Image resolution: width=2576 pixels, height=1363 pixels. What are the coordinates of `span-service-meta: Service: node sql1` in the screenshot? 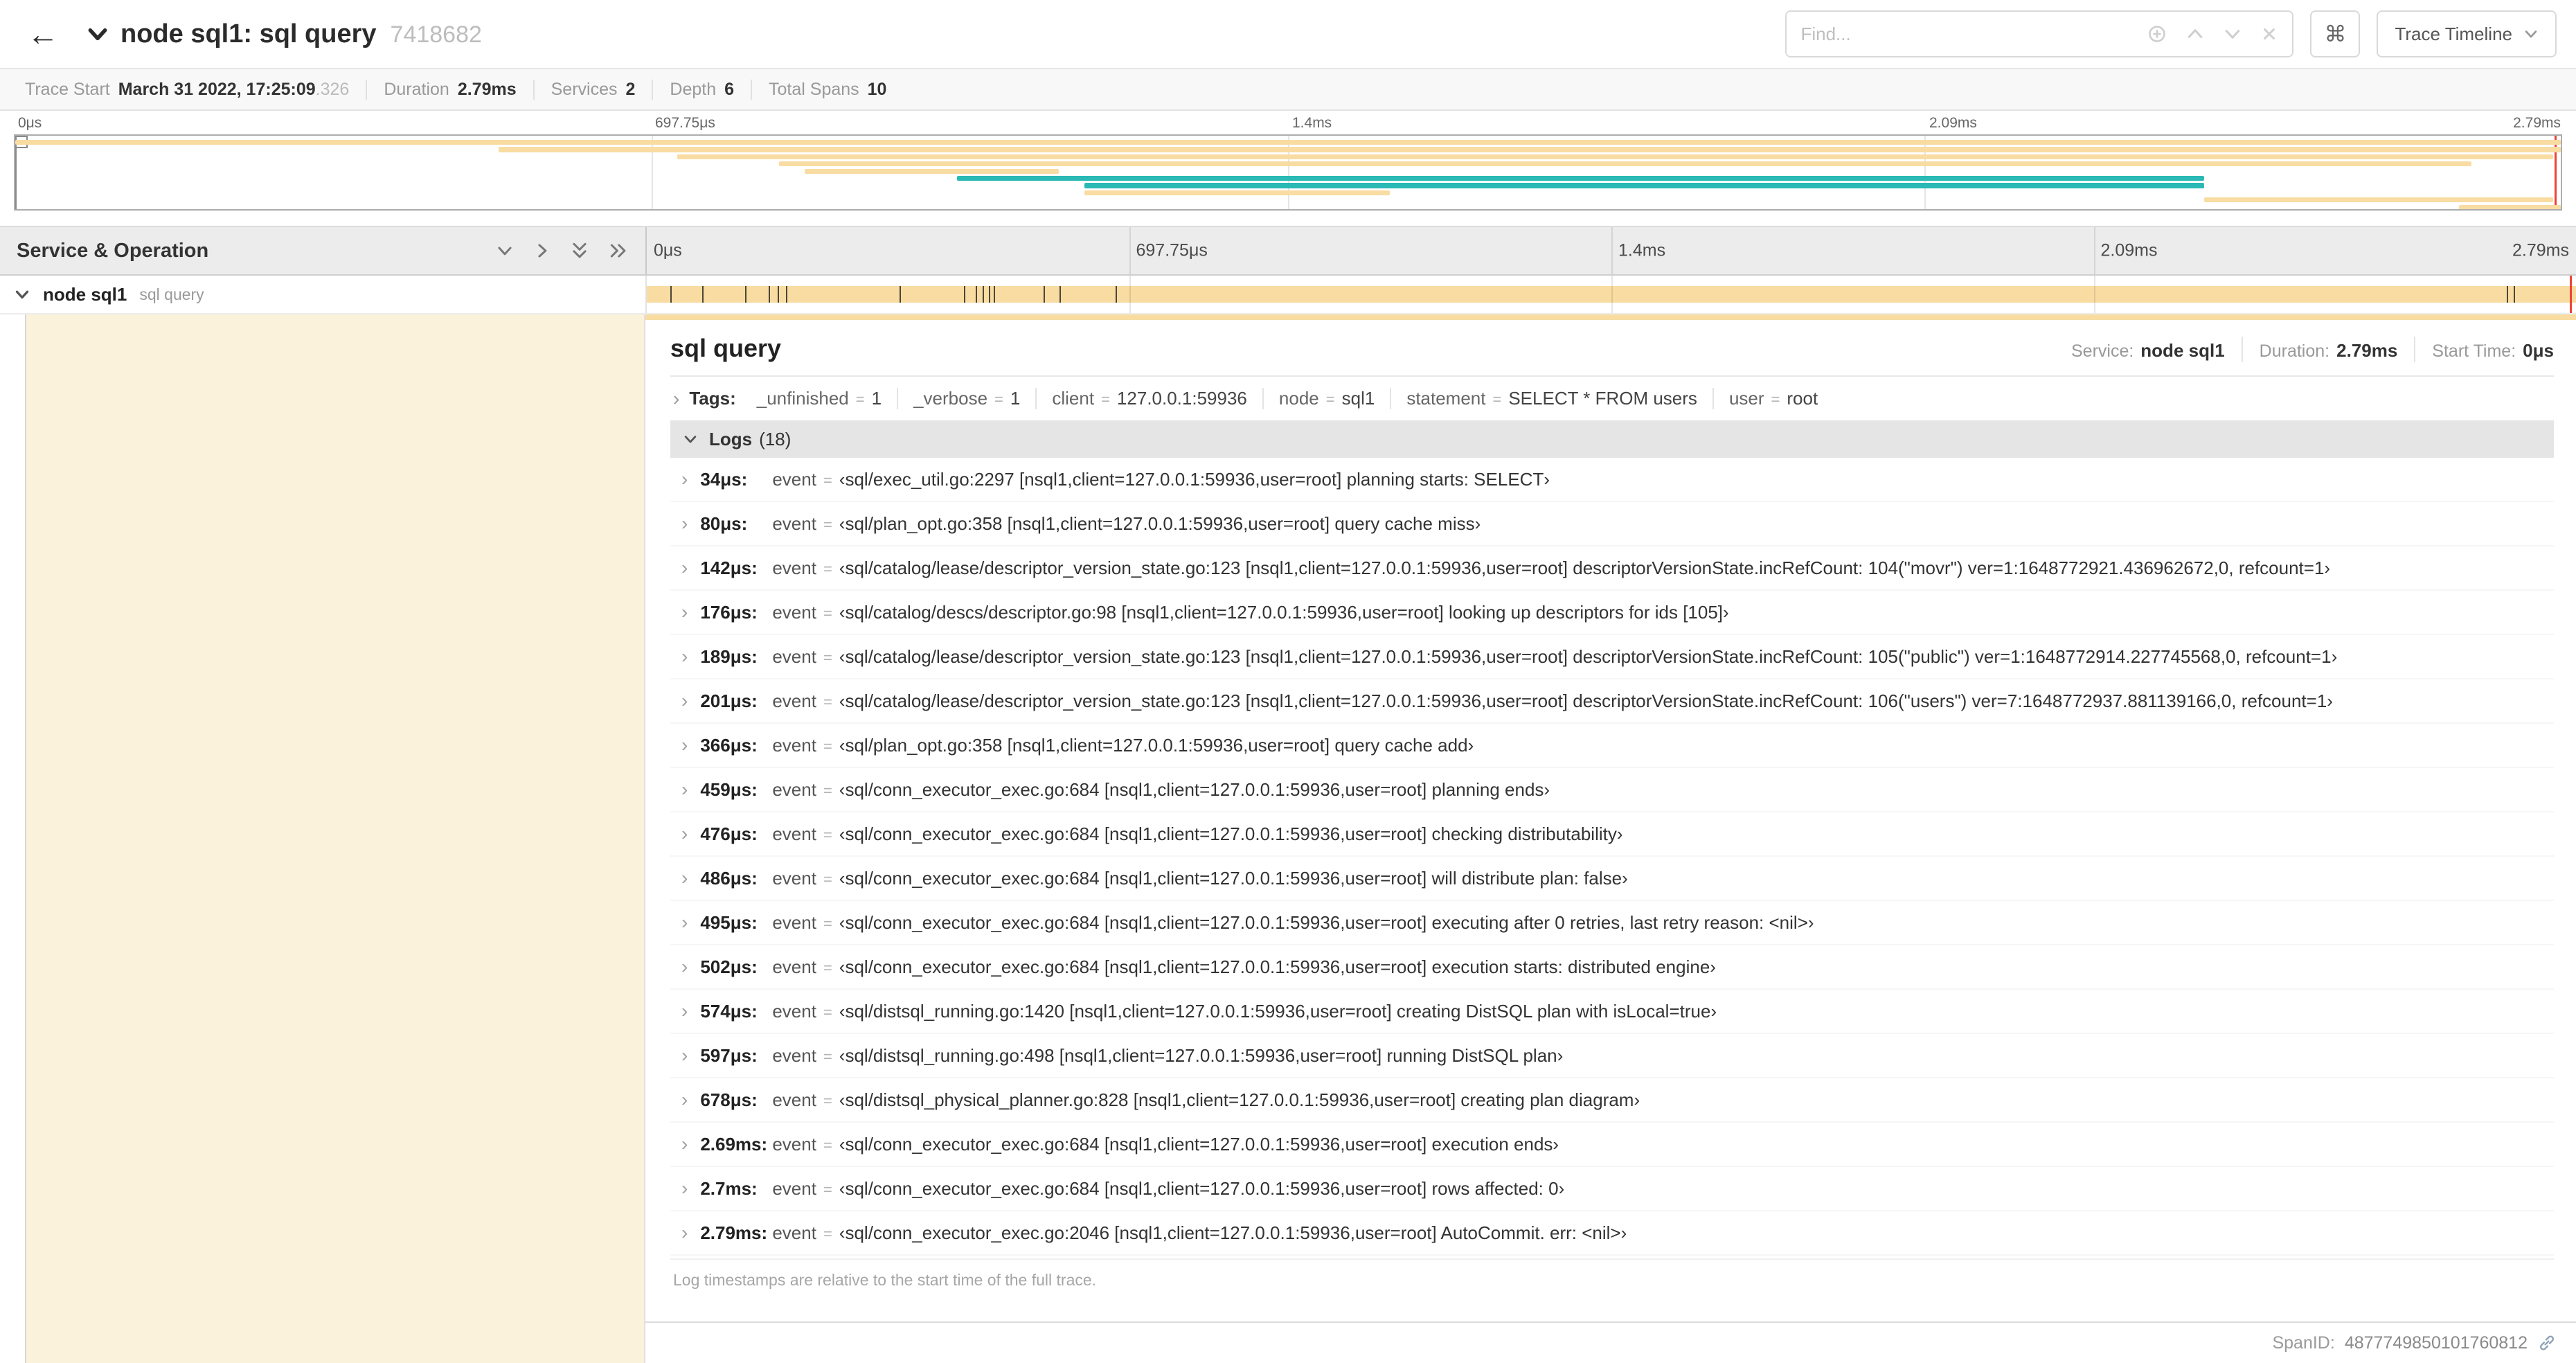 It's located at (2147, 351).